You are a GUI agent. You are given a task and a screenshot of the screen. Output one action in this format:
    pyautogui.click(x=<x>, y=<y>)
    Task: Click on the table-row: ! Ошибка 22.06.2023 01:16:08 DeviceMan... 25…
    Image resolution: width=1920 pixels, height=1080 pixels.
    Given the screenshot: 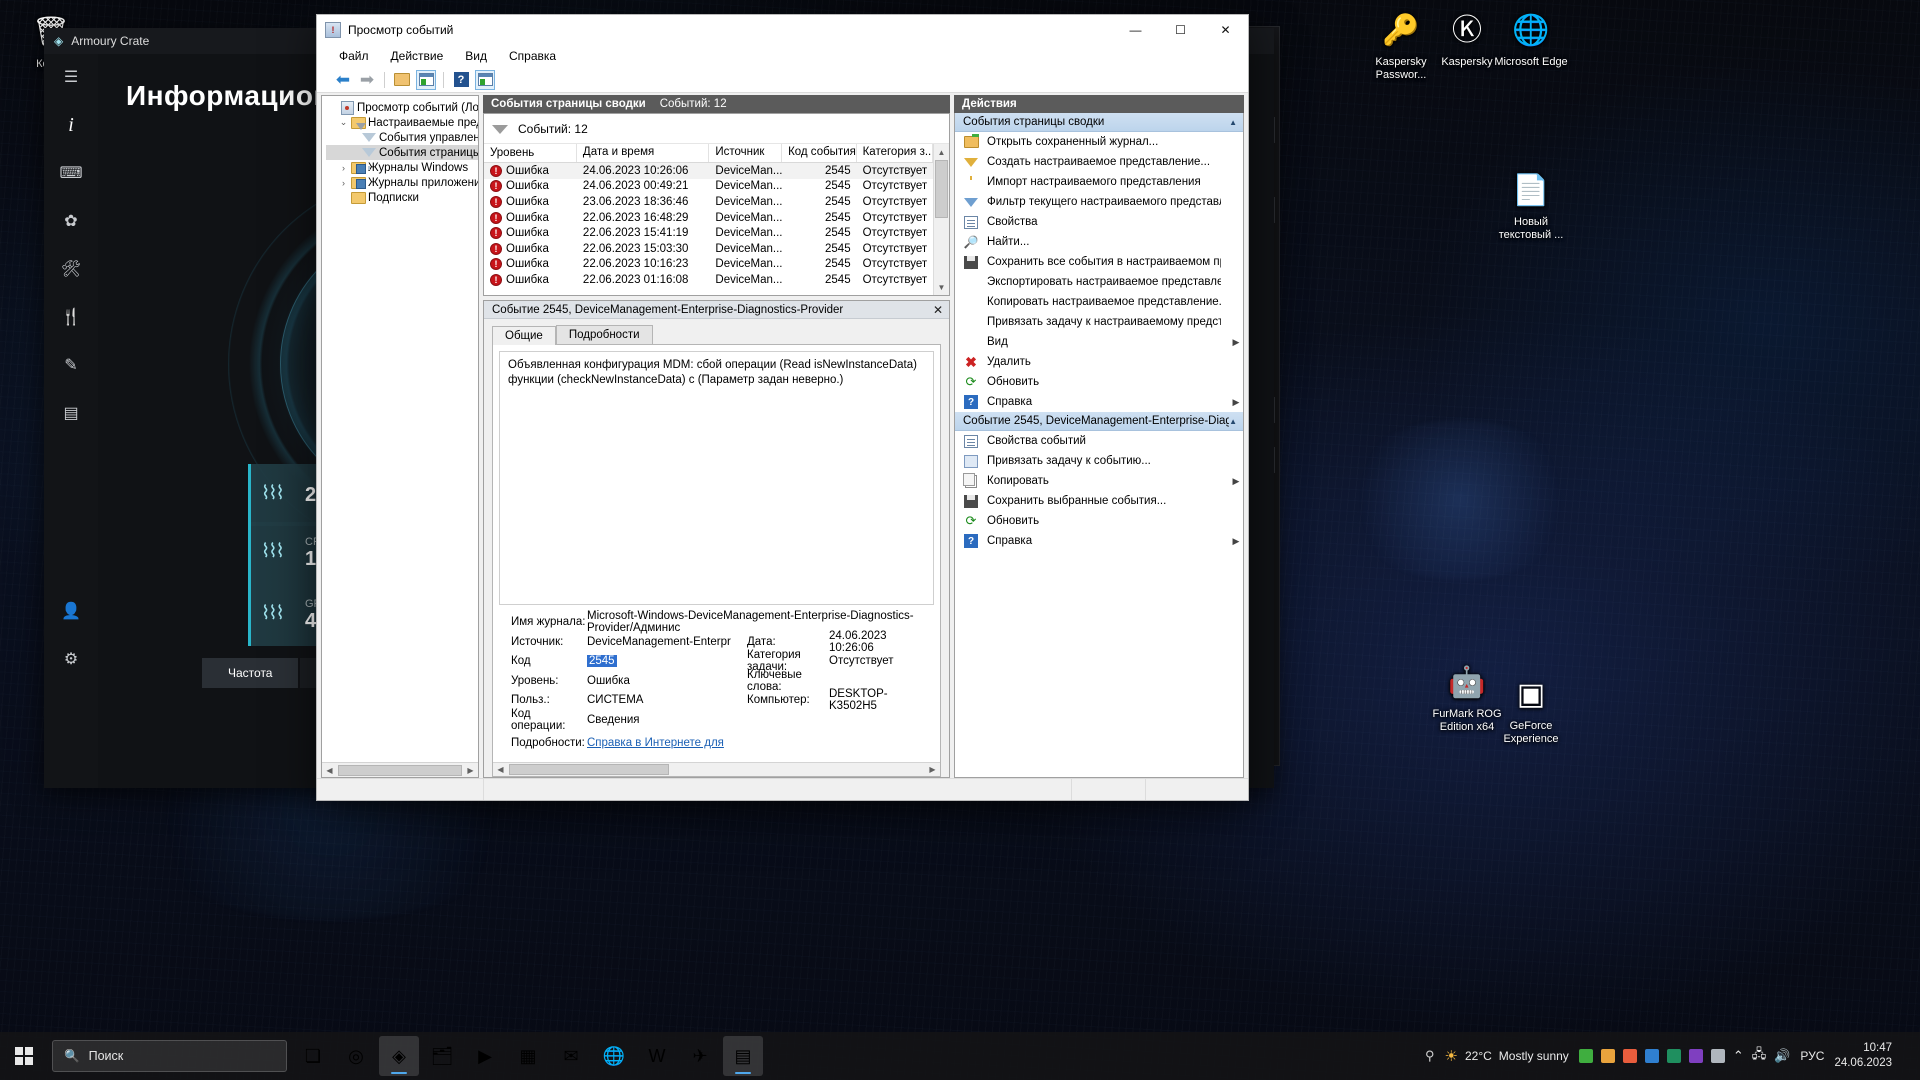 What is the action you would take?
    pyautogui.click(x=708, y=280)
    